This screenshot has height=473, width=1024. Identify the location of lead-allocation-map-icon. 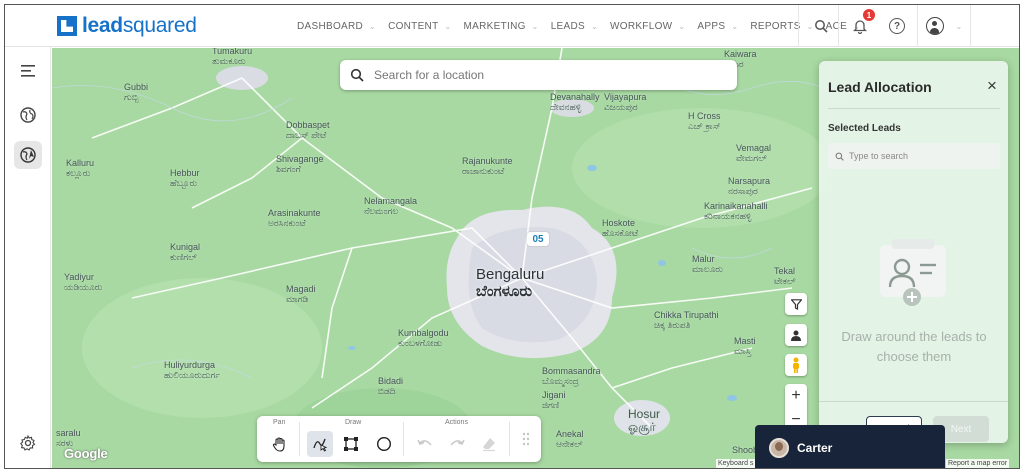
(28, 155).